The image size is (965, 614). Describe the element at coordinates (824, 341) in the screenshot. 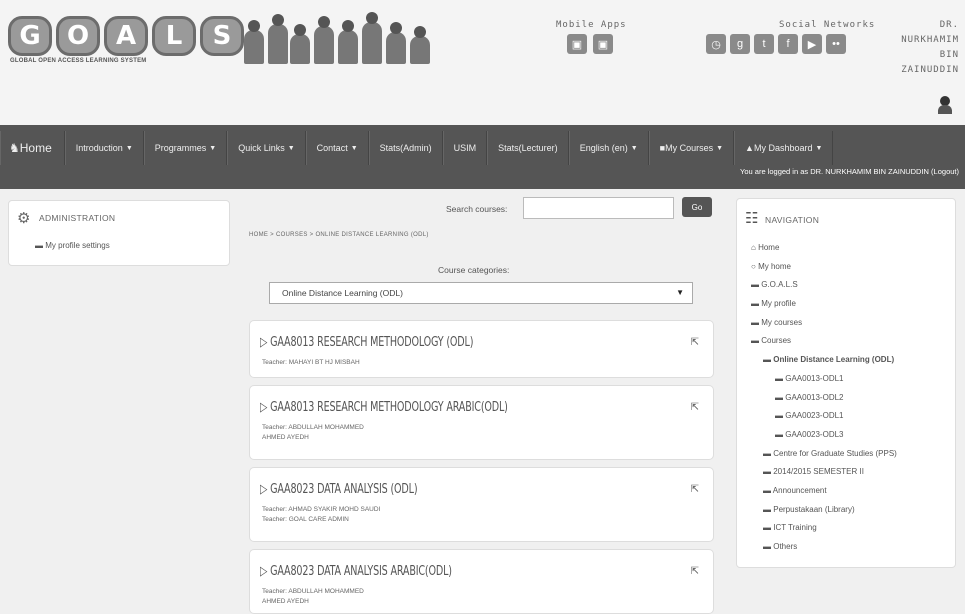

I see `nav-tree-item: ▬ Courses` at that location.